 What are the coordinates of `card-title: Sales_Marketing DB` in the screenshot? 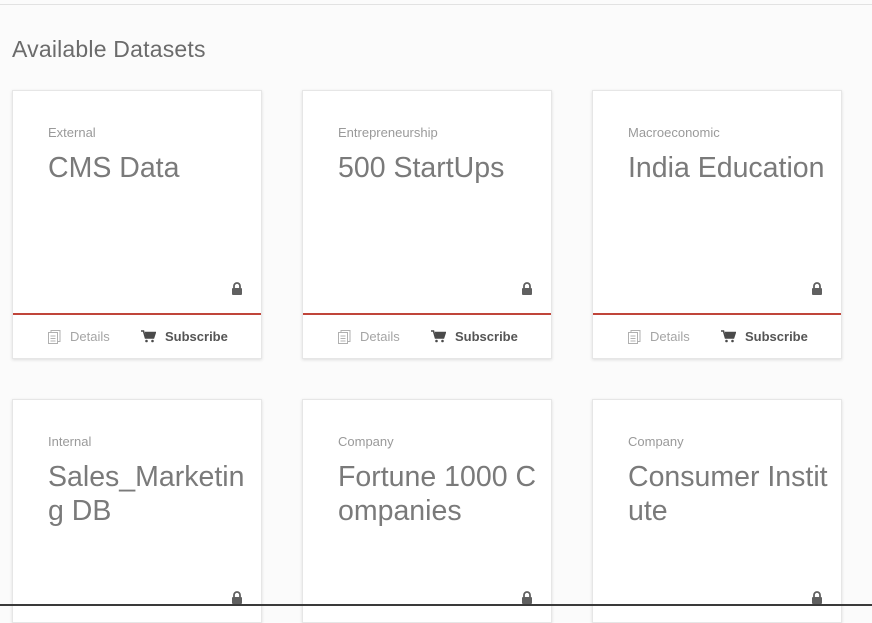 It's located at (148, 494).